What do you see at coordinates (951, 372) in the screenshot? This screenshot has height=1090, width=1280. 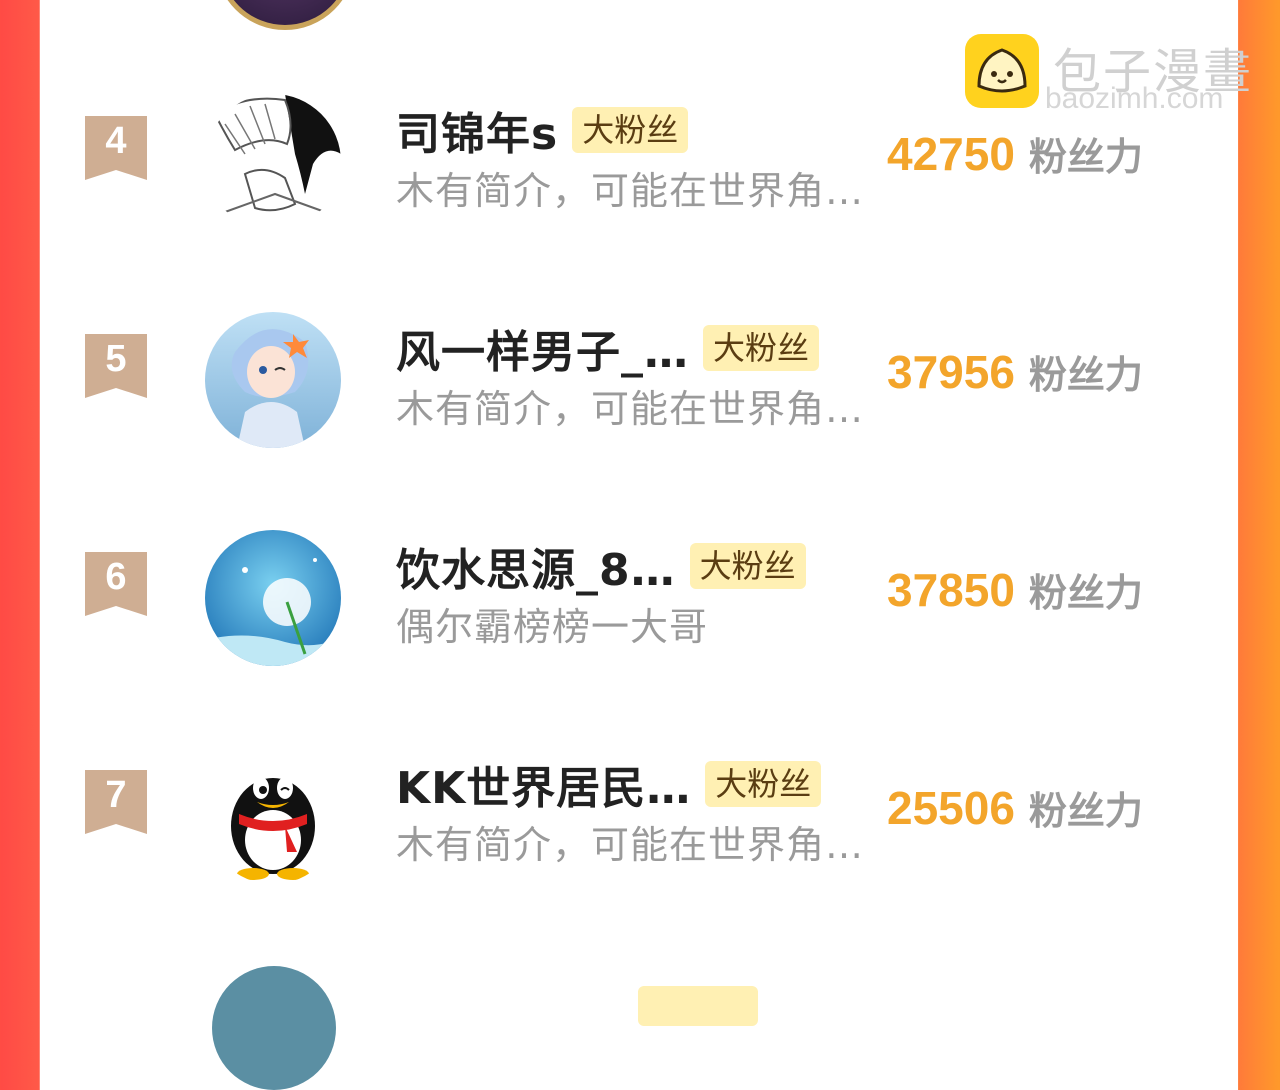 I see `fan-power-value: 37956` at bounding box center [951, 372].